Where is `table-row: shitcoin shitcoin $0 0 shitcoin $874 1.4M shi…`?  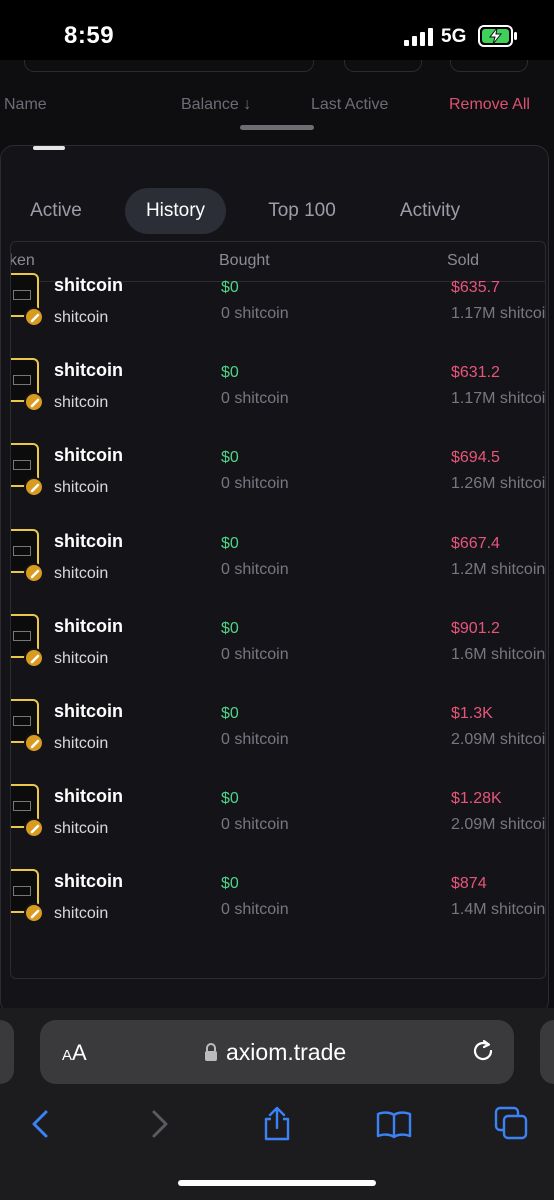
table-row: shitcoin shitcoin $0 0 shitcoin $874 1.4M shi… is located at coordinates (278, 897).